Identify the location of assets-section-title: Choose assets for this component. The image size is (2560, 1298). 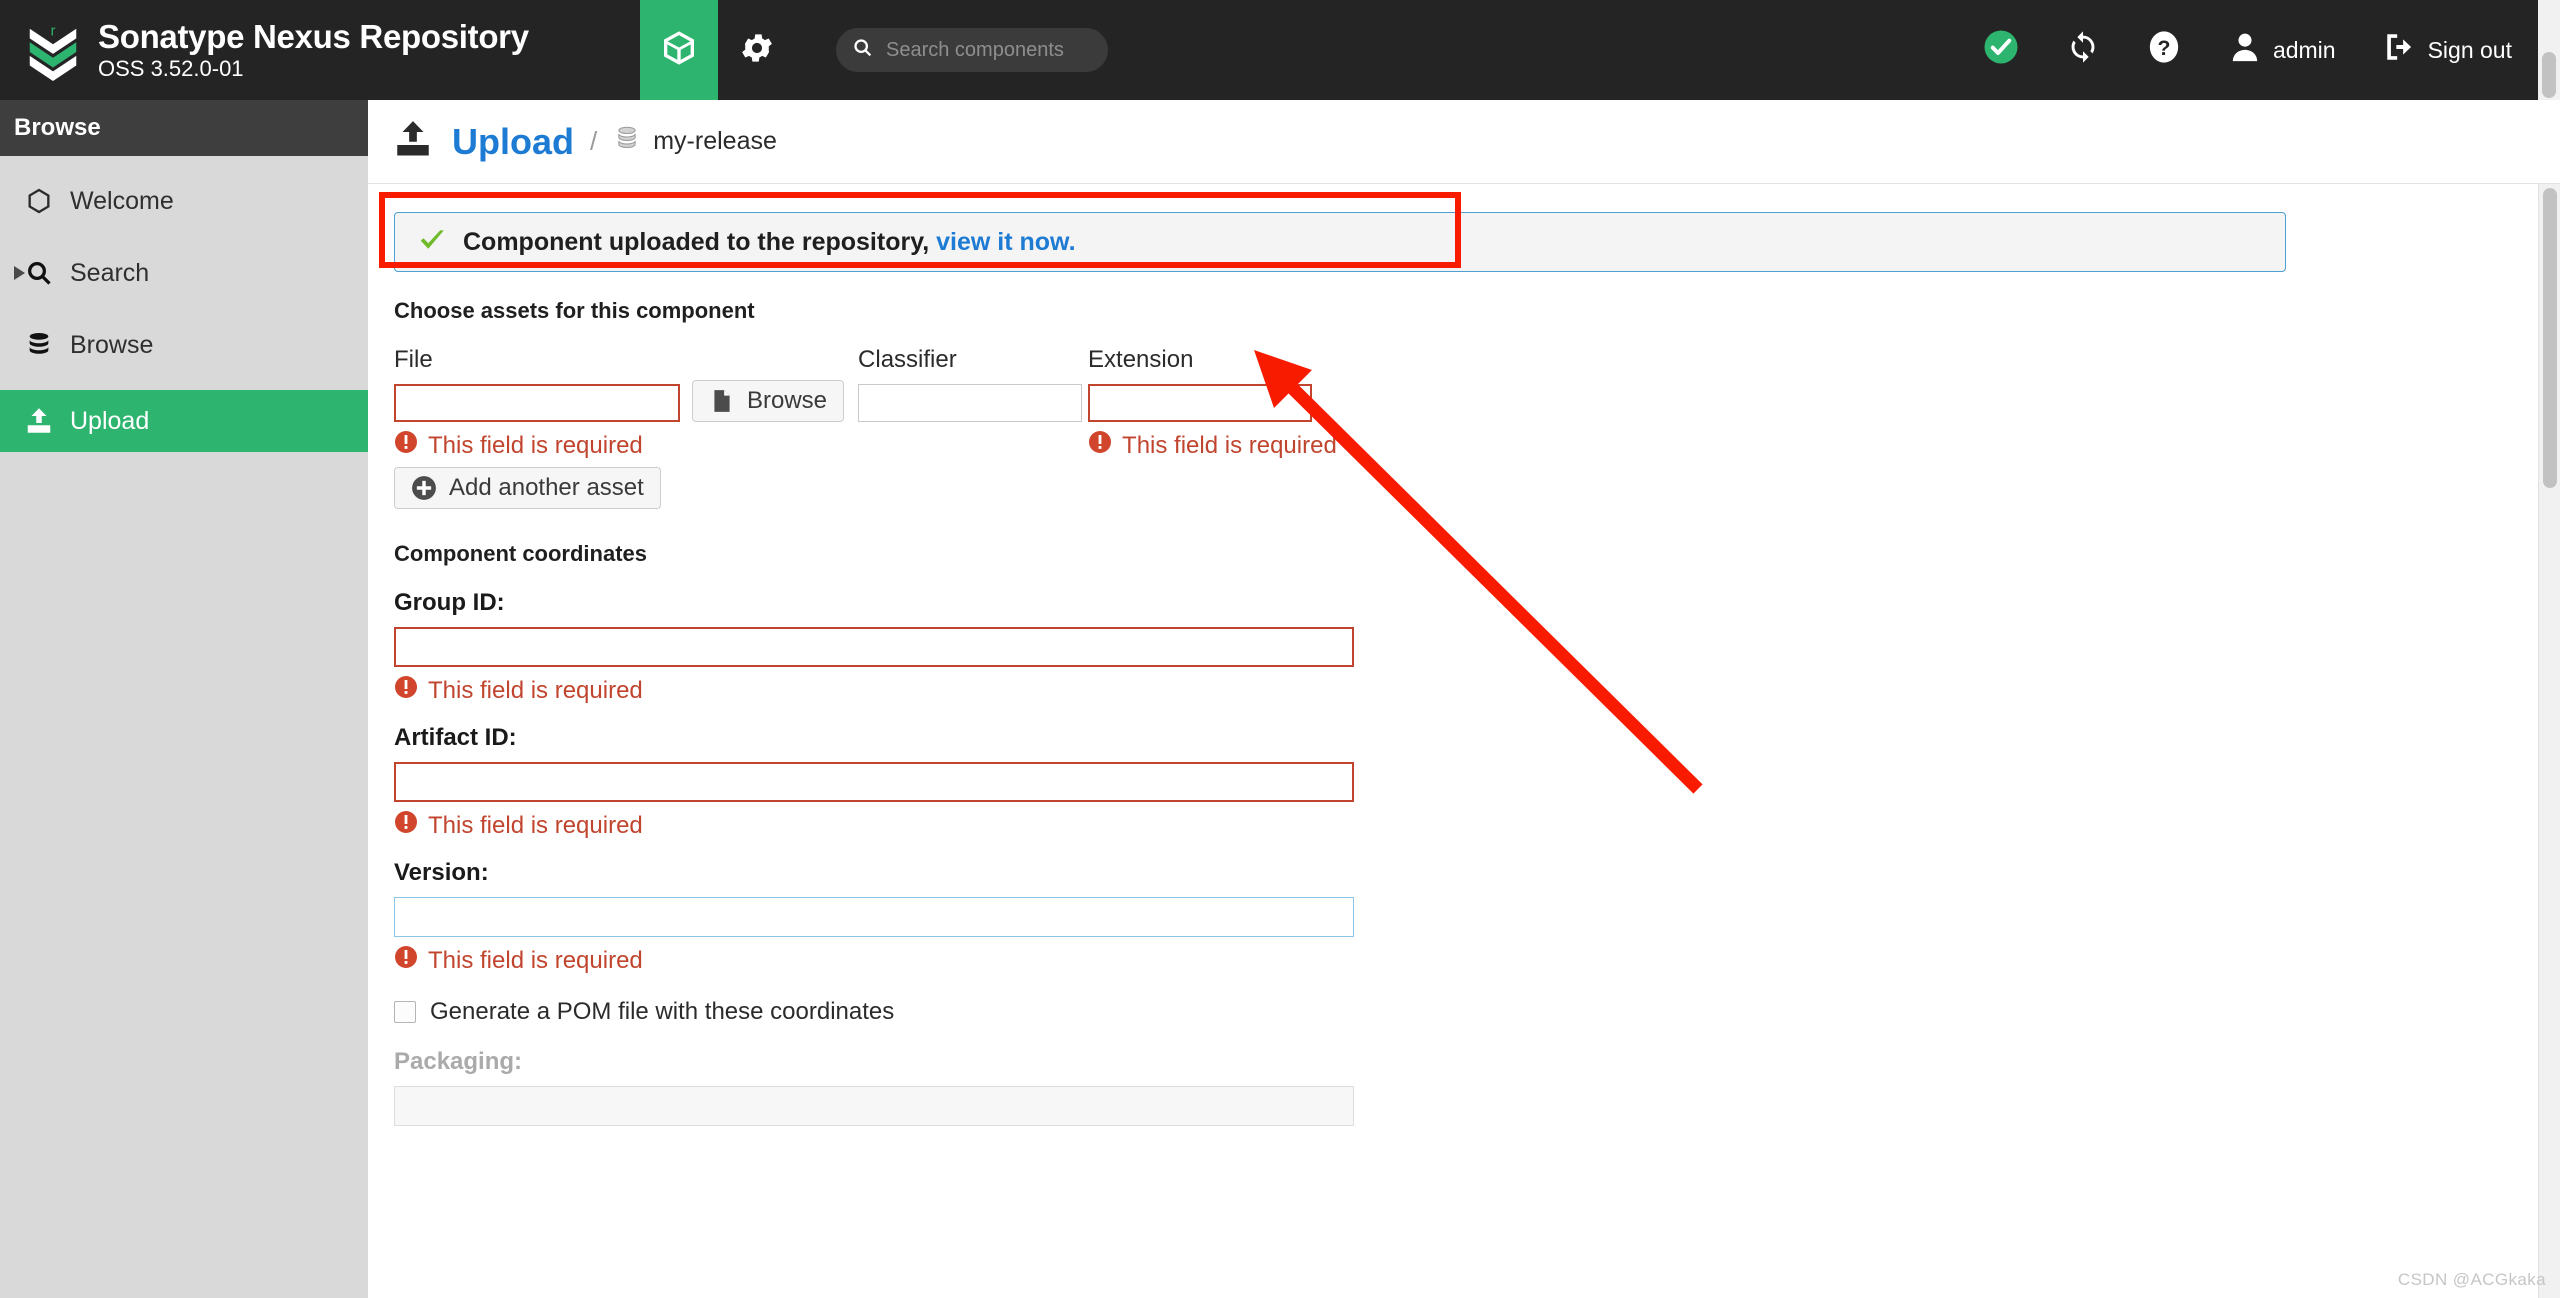
(574, 310).